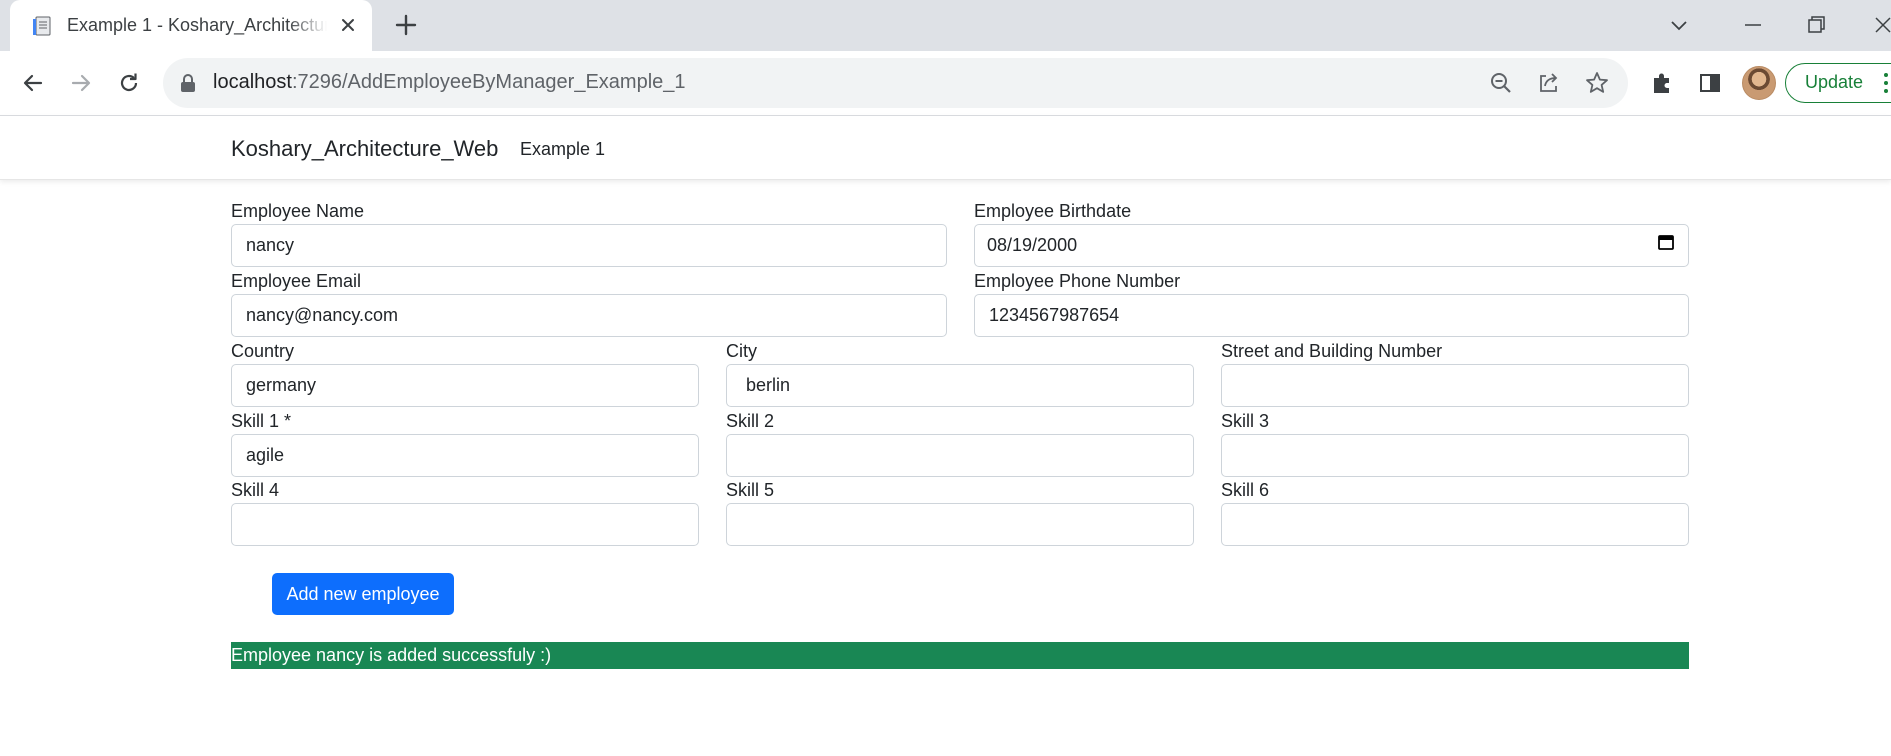 The image size is (1891, 756). What do you see at coordinates (188, 83) in the screenshot?
I see `lock-icon` at bounding box center [188, 83].